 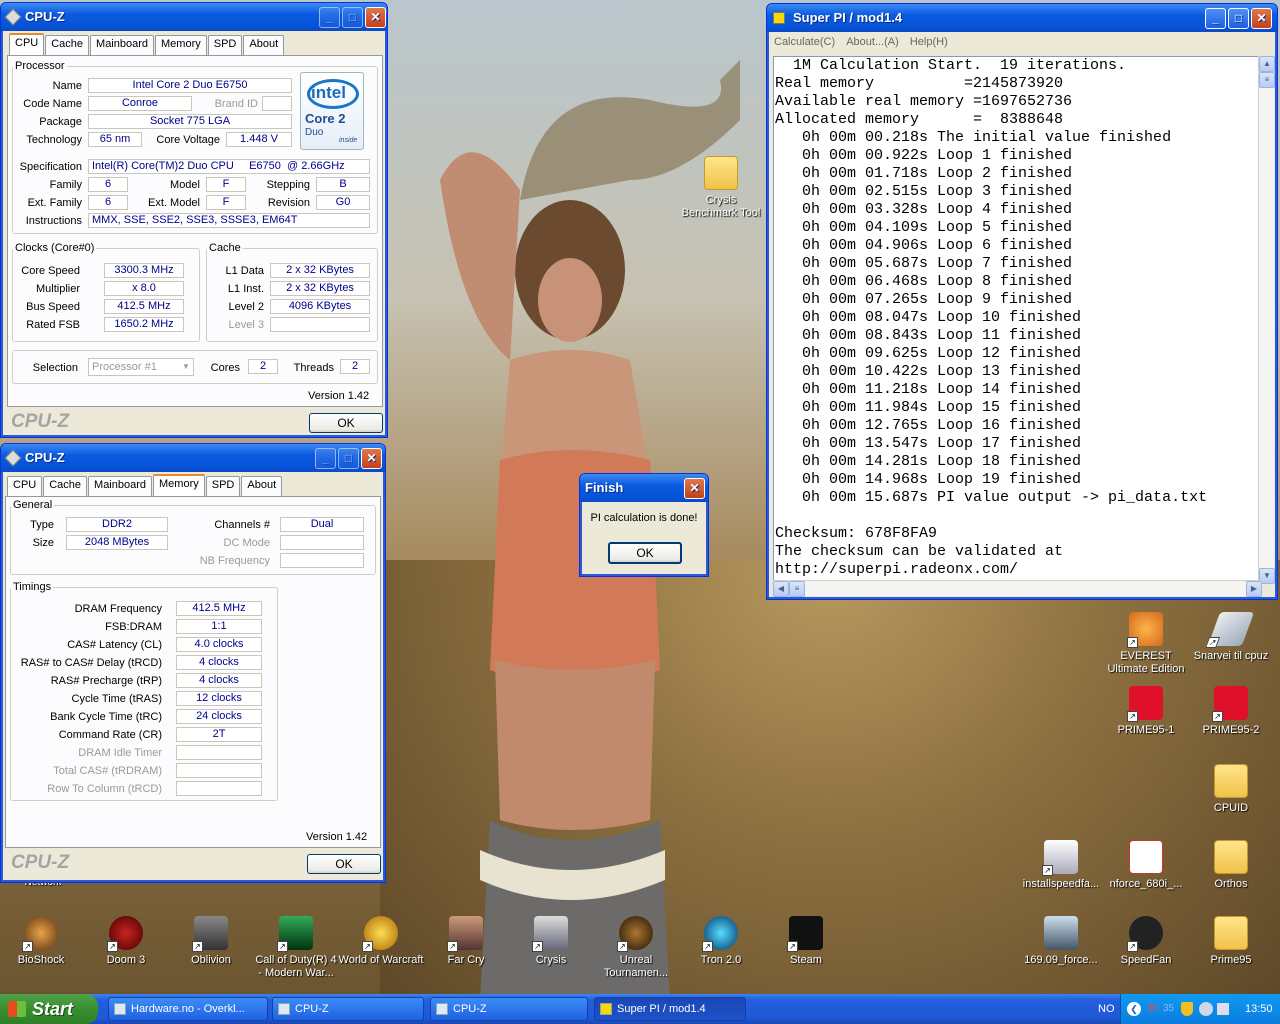 What do you see at coordinates (928, 425) in the screenshot?
I see `output-line: 0h 00m 12.765s Loop 16 finished` at bounding box center [928, 425].